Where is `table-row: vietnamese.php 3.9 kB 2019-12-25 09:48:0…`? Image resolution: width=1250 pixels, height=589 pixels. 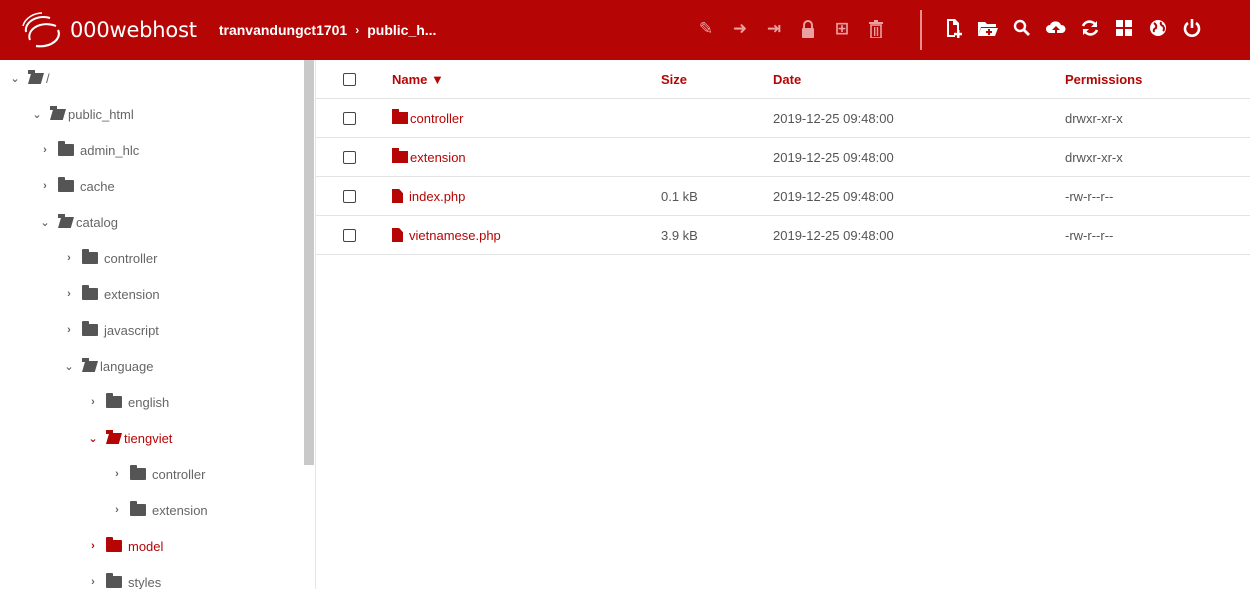 table-row: vietnamese.php 3.9 kB 2019-12-25 09:48:0… is located at coordinates (783, 235).